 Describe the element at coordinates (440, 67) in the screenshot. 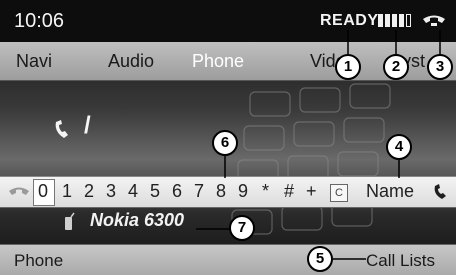

I see `callout-3: 3` at that location.